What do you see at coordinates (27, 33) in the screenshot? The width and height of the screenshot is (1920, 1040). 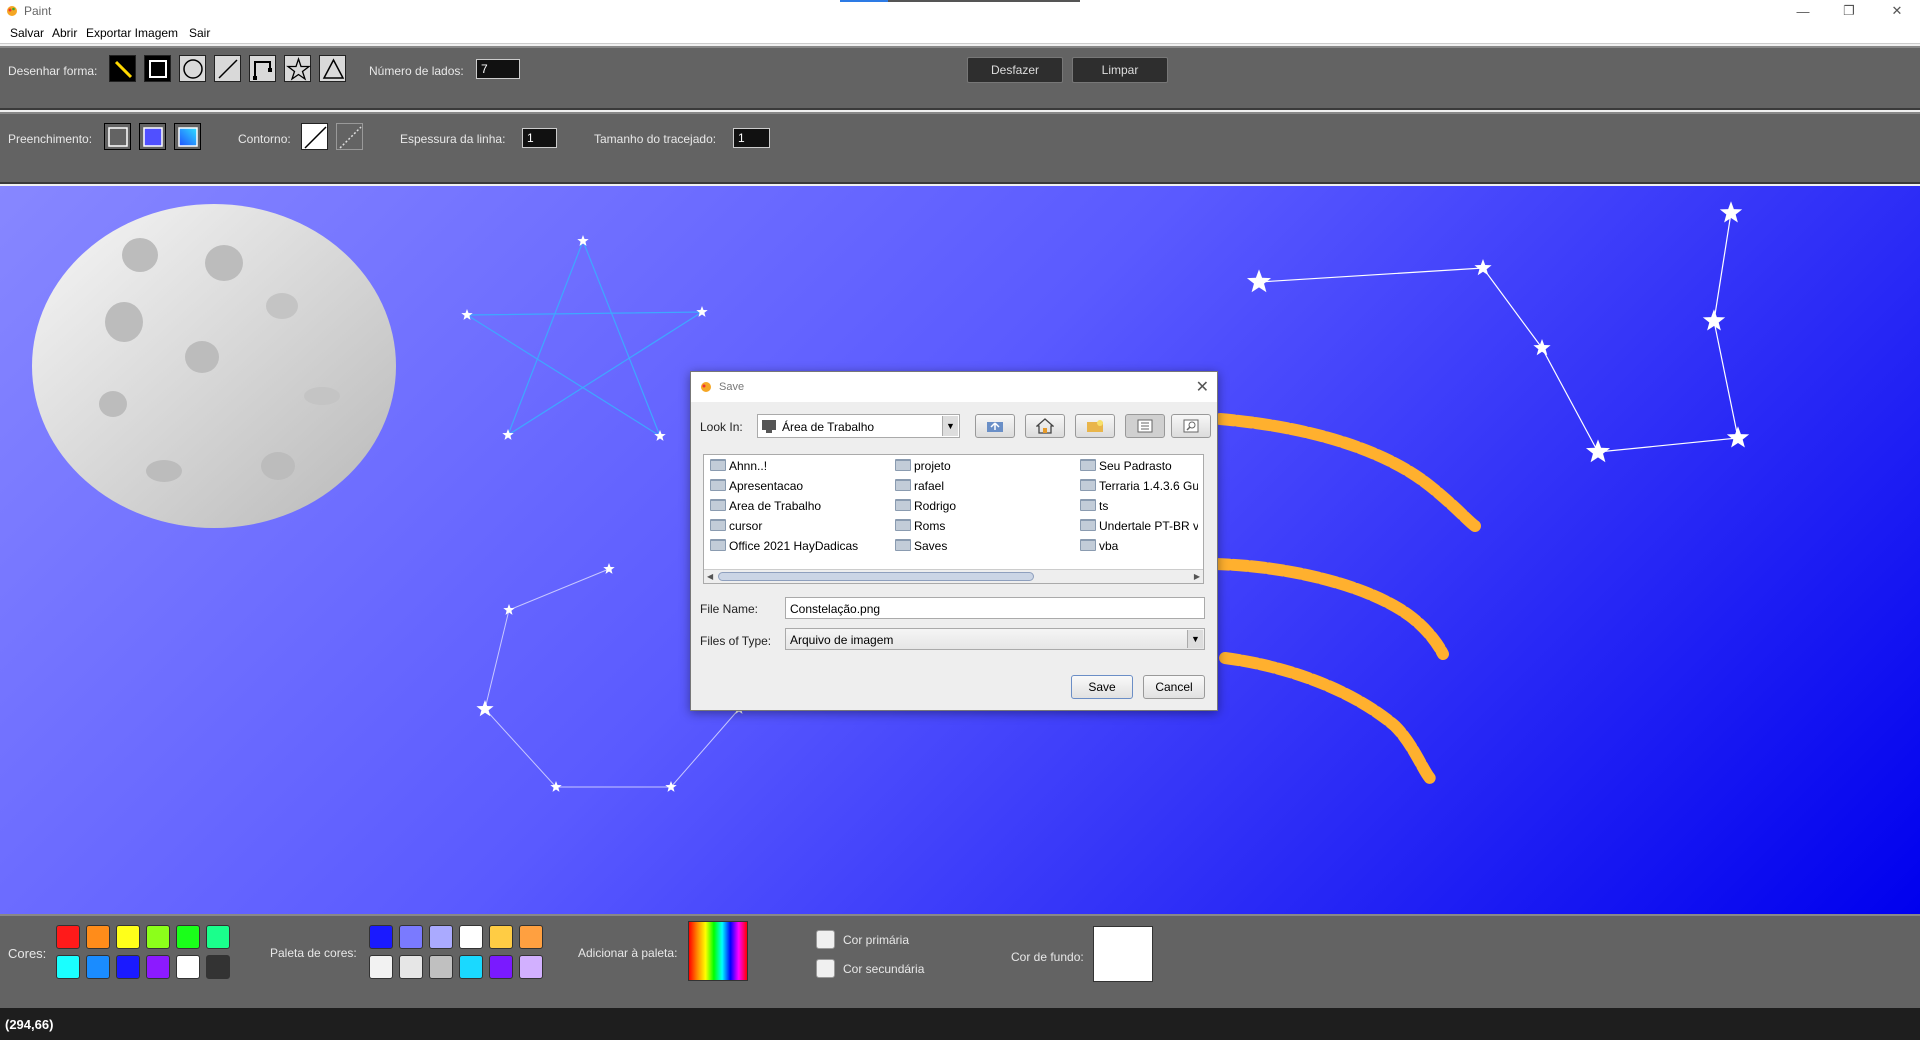 I see `menu-salvar: Salvar` at bounding box center [27, 33].